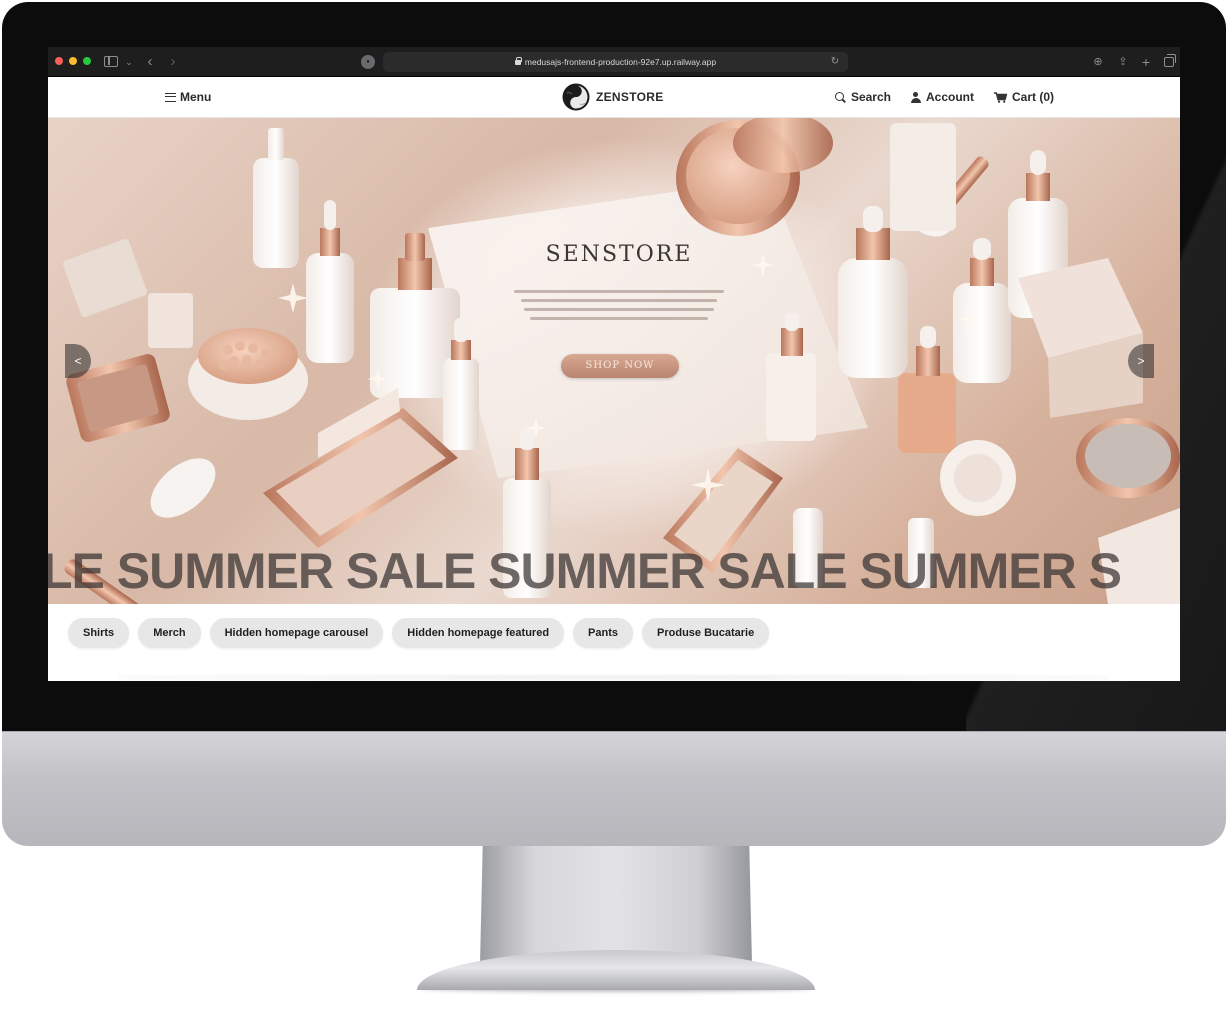 Image resolution: width=1228 pixels, height=1010 pixels. I want to click on download-icon: ⊕, so click(1098, 62).